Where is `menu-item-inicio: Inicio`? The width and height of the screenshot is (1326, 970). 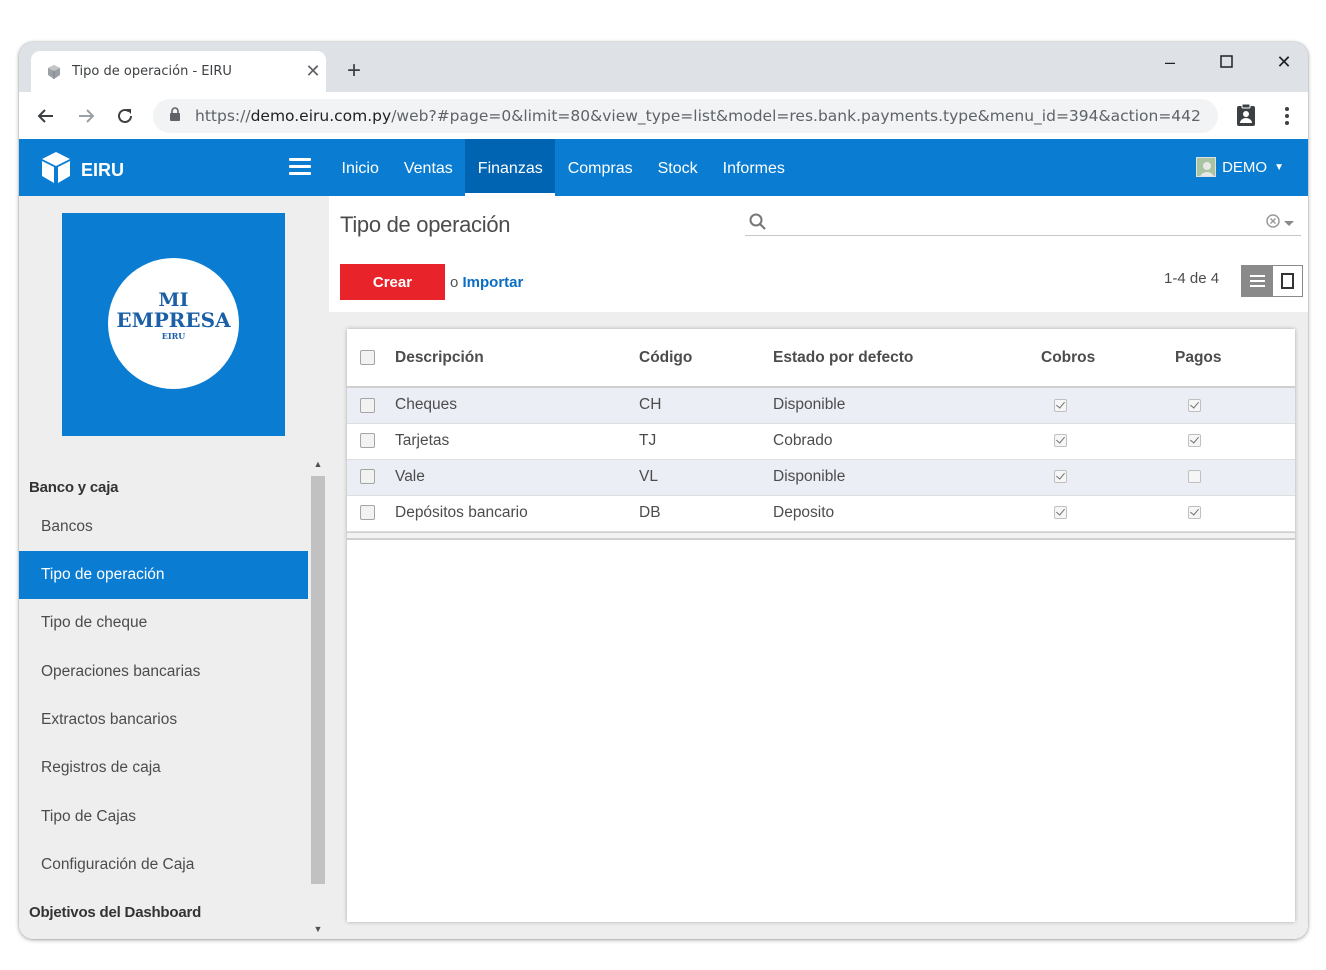
menu-item-inicio: Inicio is located at coordinates (360, 167).